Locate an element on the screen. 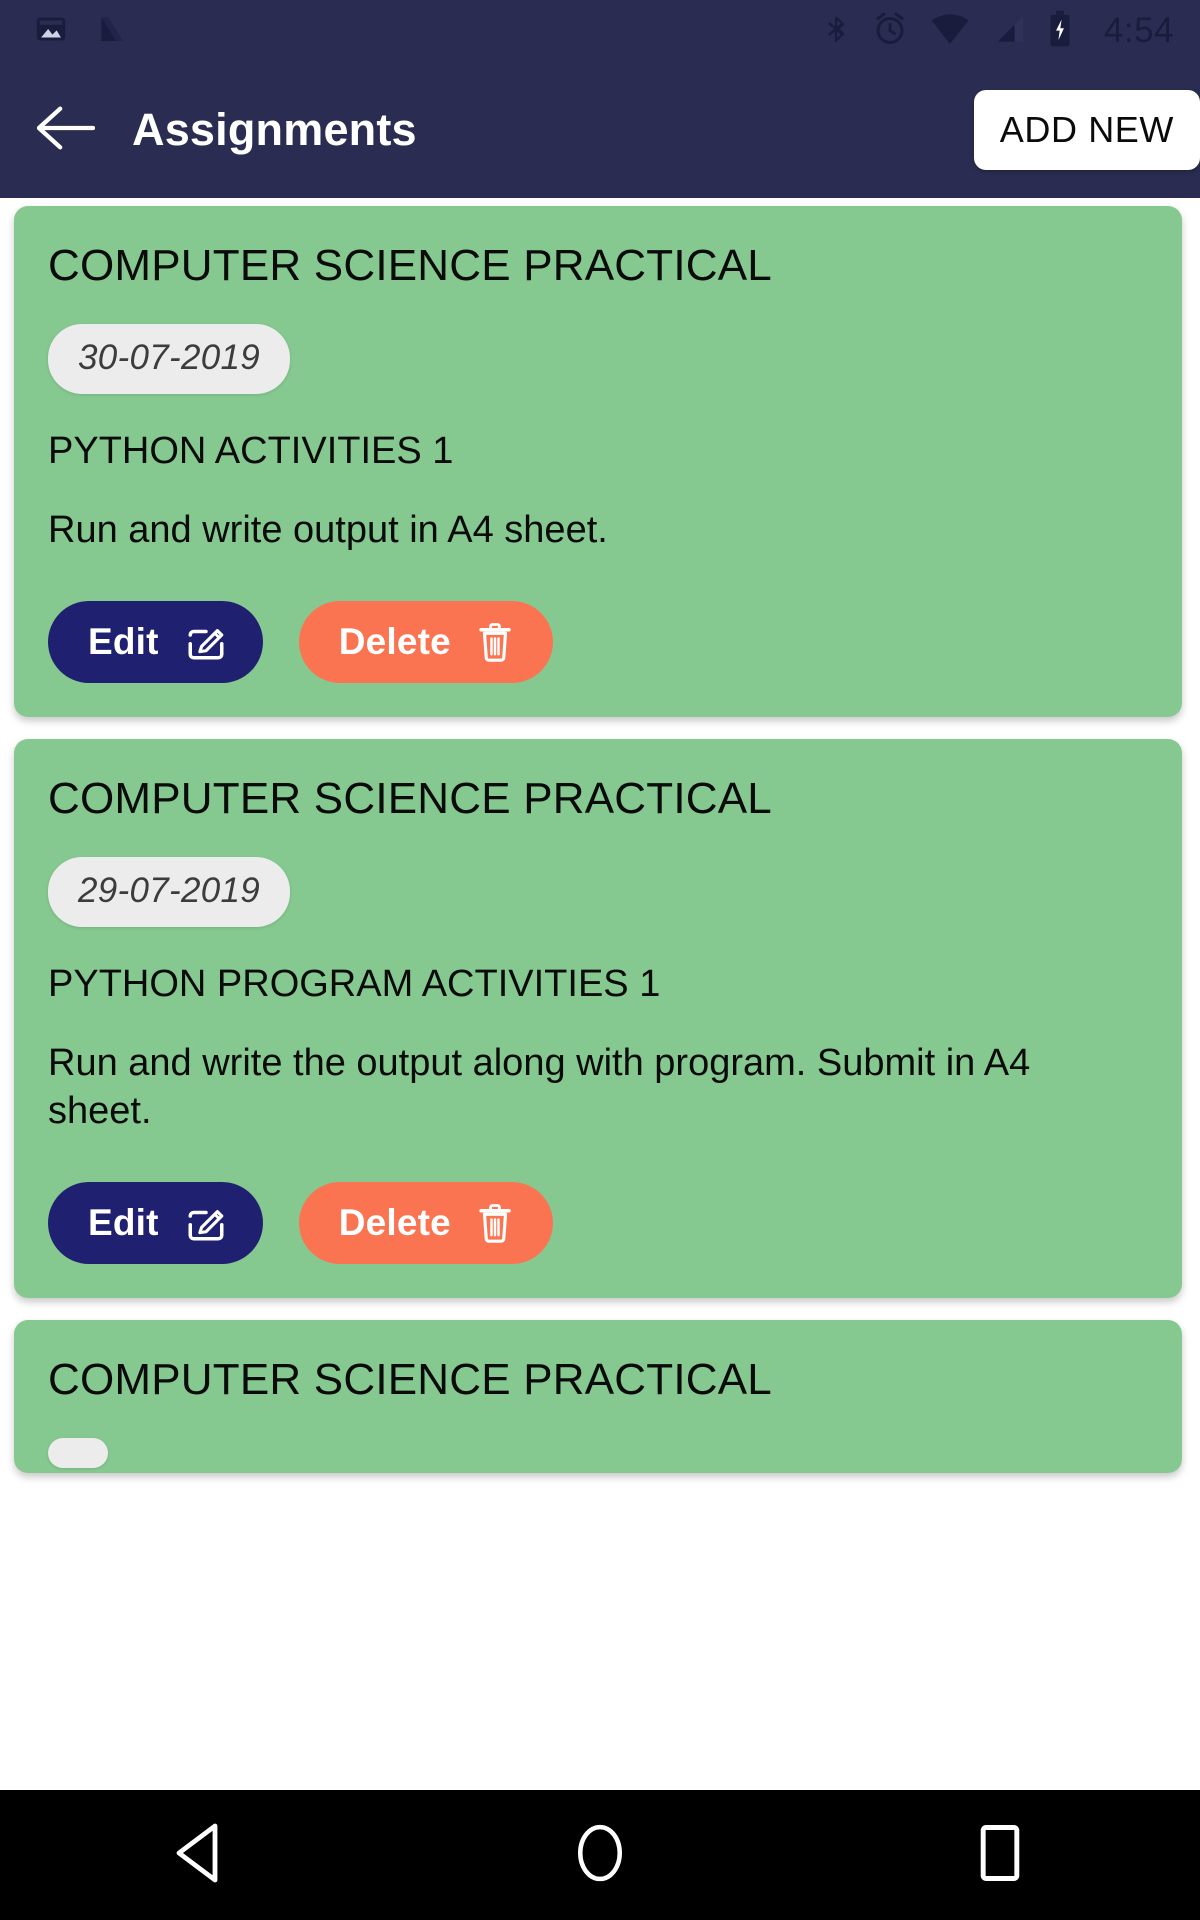 The width and height of the screenshot is (1200, 1920). nav-back-button is located at coordinates (200, 1855).